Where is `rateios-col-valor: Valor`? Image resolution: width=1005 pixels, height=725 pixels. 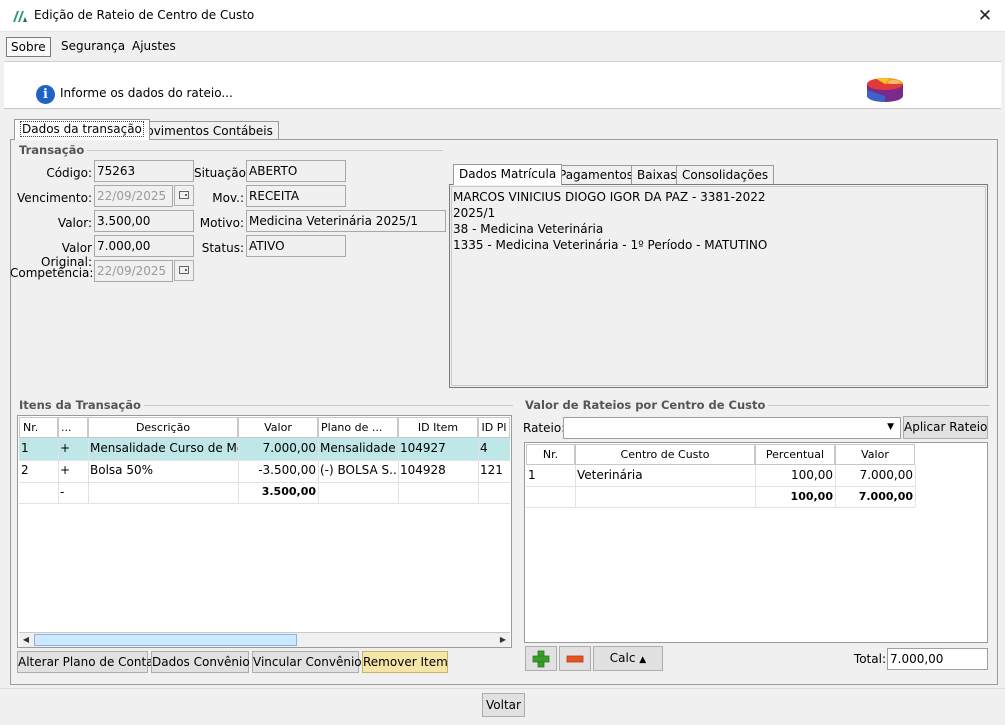
rateios-col-valor: Valor is located at coordinates (875, 454).